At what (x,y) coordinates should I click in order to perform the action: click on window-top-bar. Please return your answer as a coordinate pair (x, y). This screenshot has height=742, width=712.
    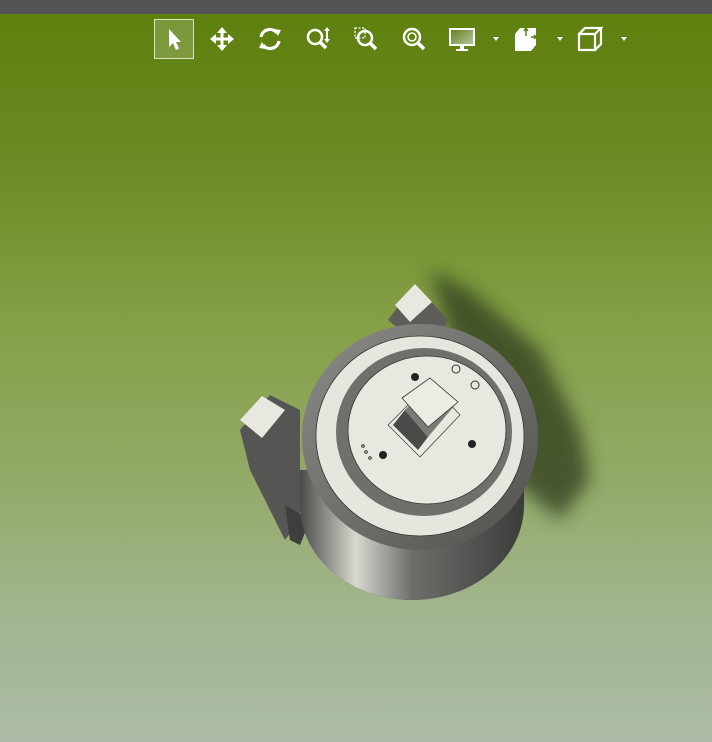
    Looking at the image, I should click on (356, 7).